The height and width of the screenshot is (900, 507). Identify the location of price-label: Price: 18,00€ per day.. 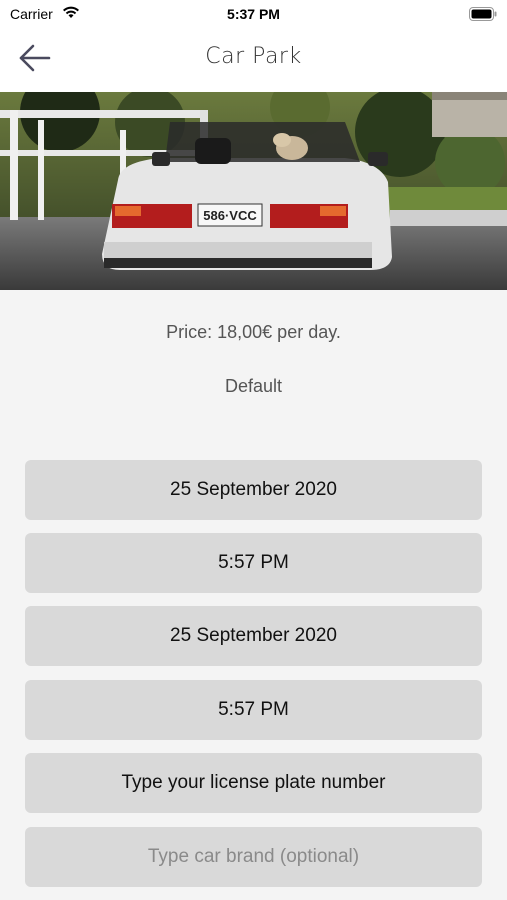
(253, 332).